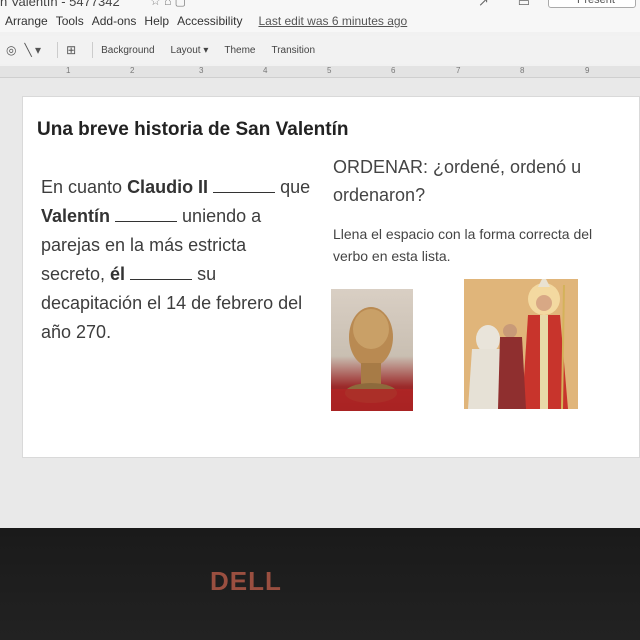 The height and width of the screenshot is (640, 640). What do you see at coordinates (587, 70) in the screenshot?
I see `ruler-number: 9` at bounding box center [587, 70].